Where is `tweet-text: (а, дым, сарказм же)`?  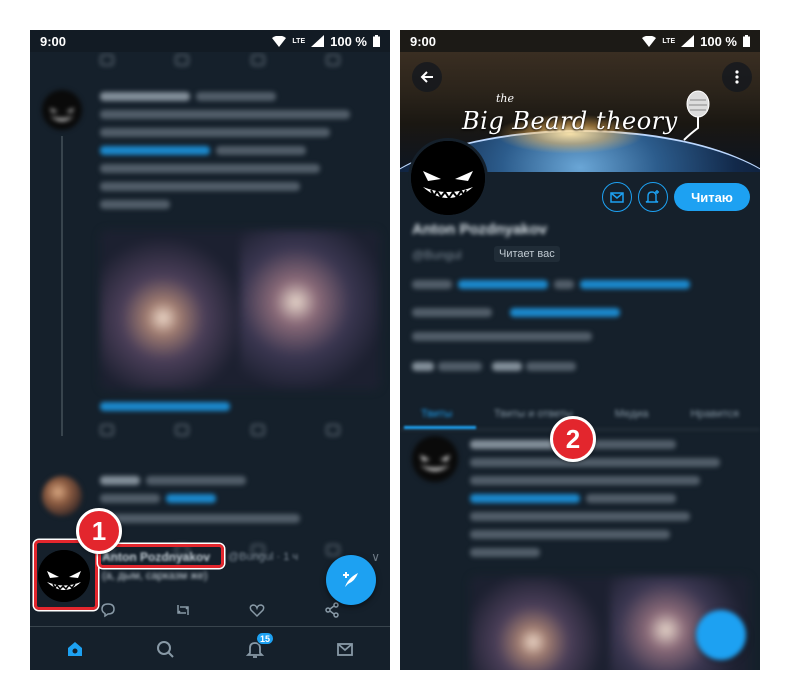 tweet-text: (а, дым, сарказм же) is located at coordinates (155, 576).